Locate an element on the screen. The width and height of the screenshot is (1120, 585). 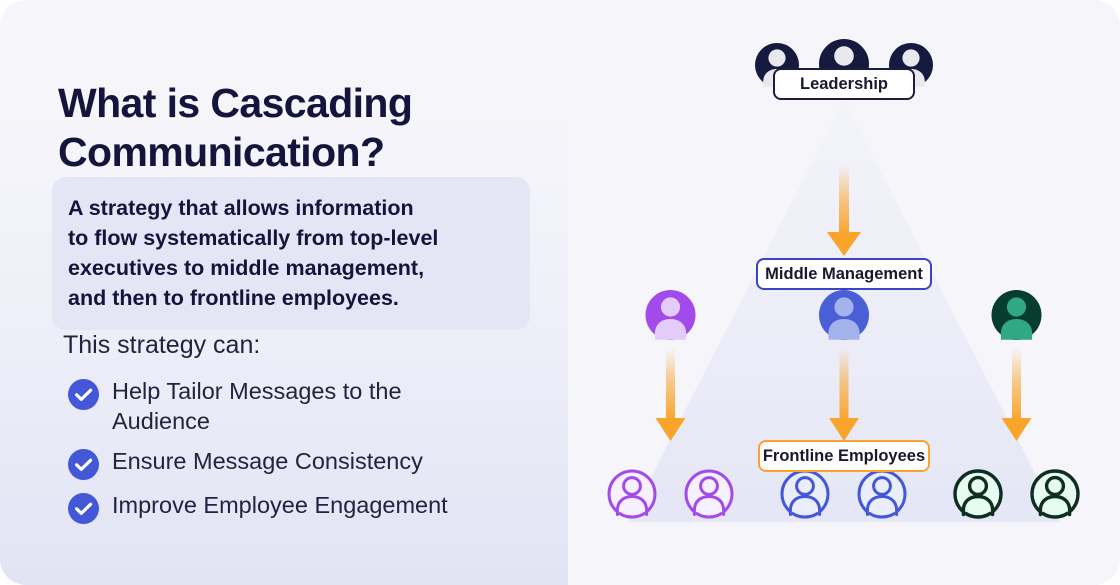
node-label-middle-management: Middle Management is located at coordinates (844, 274).